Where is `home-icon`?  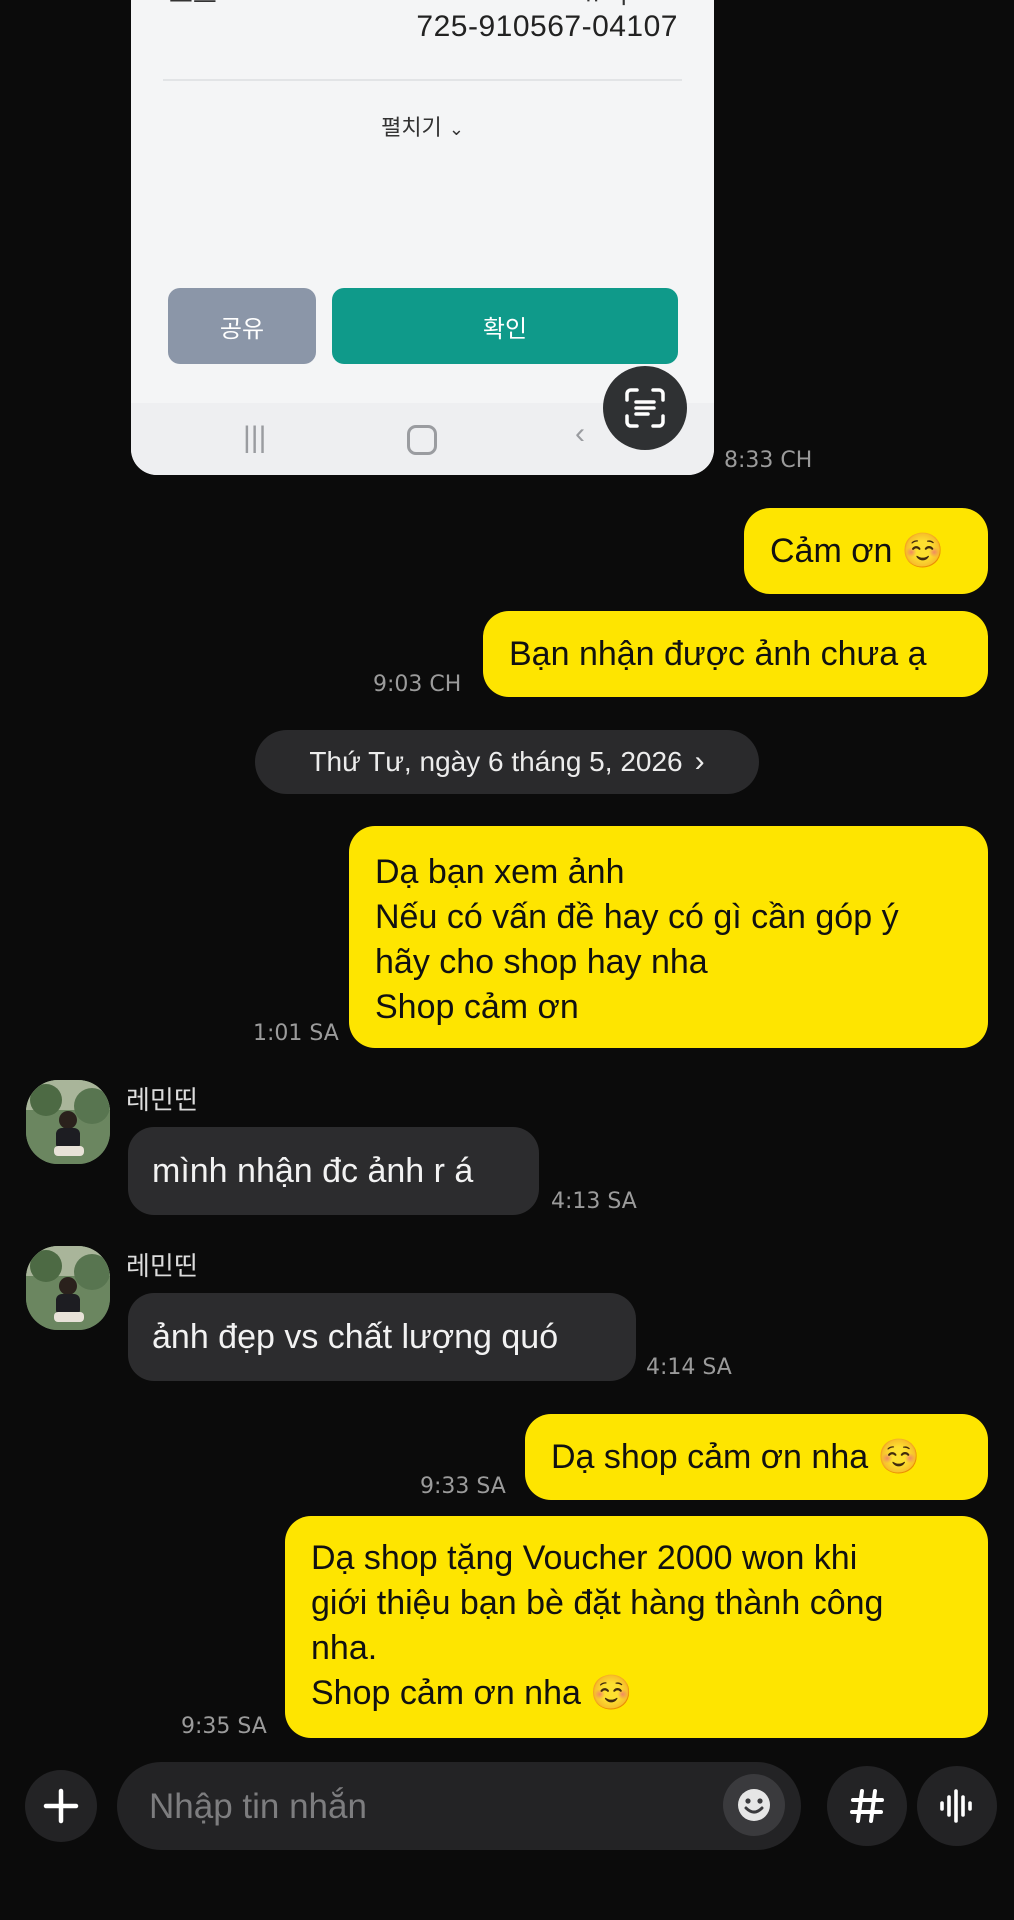 home-icon is located at coordinates (422, 440).